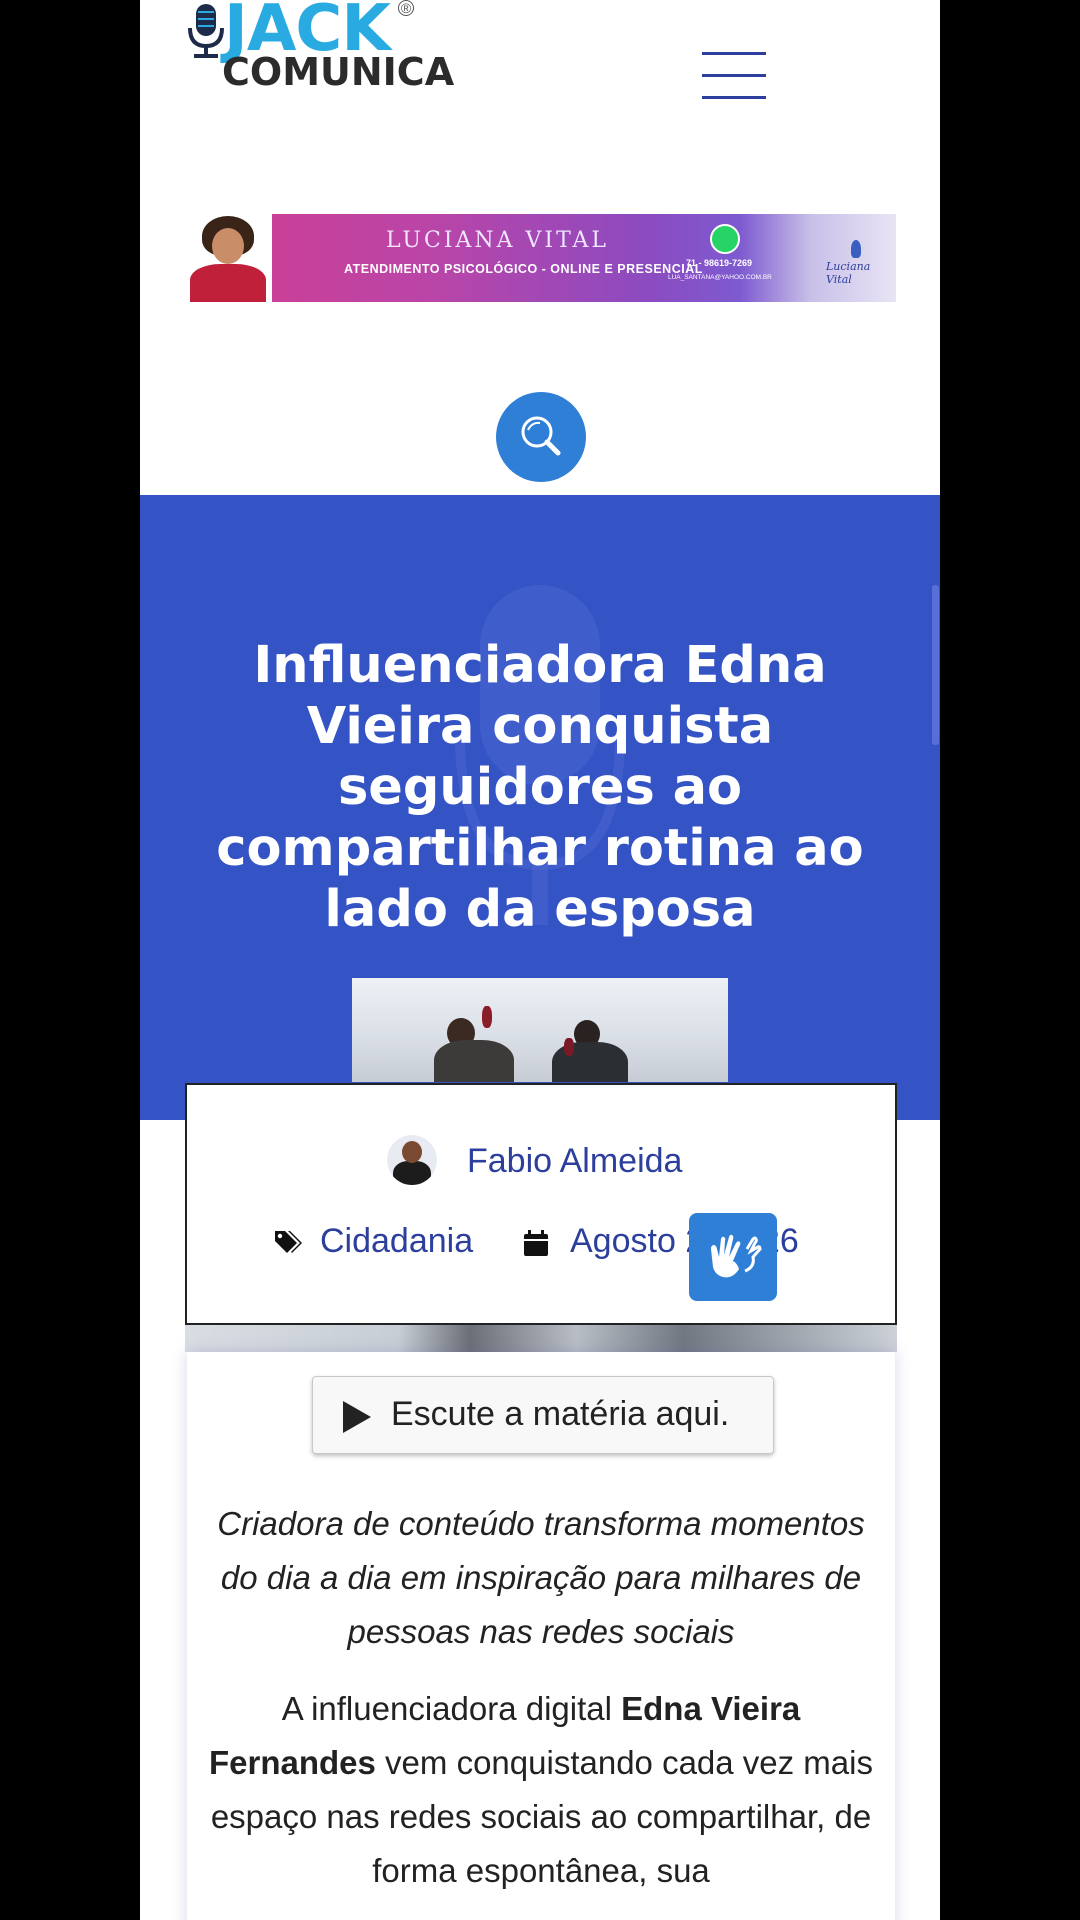 The height and width of the screenshot is (1920, 1080). Describe the element at coordinates (288, 1242) in the screenshot. I see `tags-icon` at that location.